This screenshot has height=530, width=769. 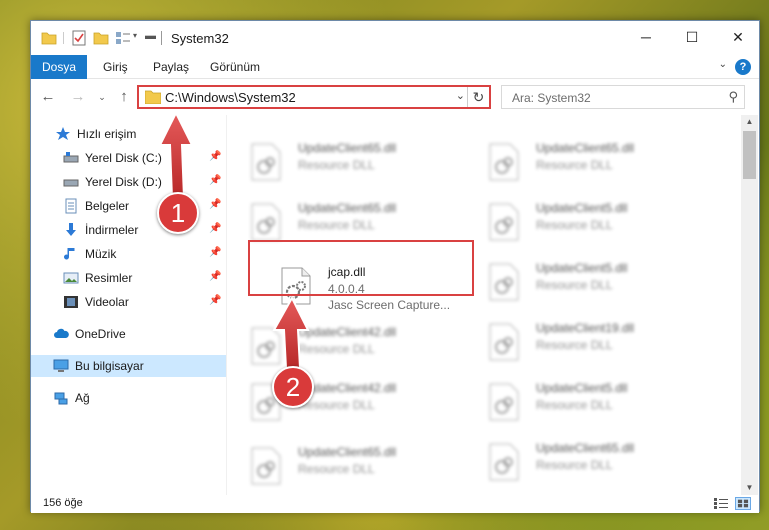 What do you see at coordinates (589, 342) in the screenshot?
I see `list-item: UpdateClient19.dll Resource DLL` at bounding box center [589, 342].